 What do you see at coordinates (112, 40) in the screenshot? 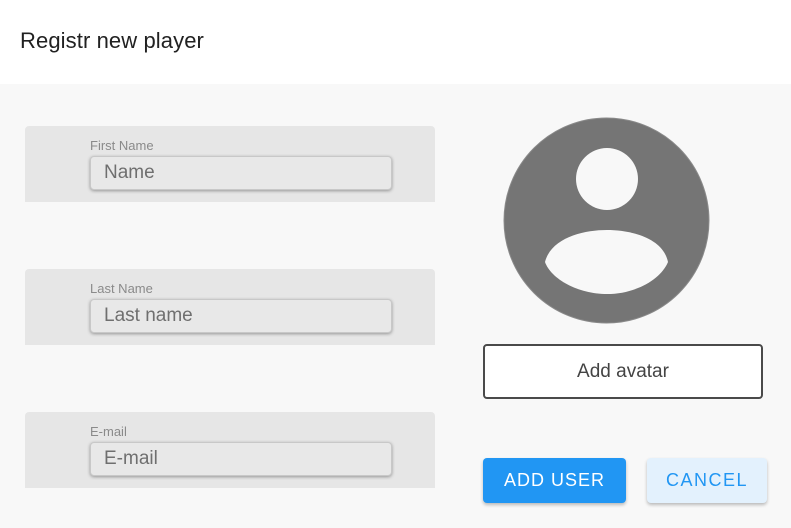
I see `dialog-title: Registr new player` at bounding box center [112, 40].